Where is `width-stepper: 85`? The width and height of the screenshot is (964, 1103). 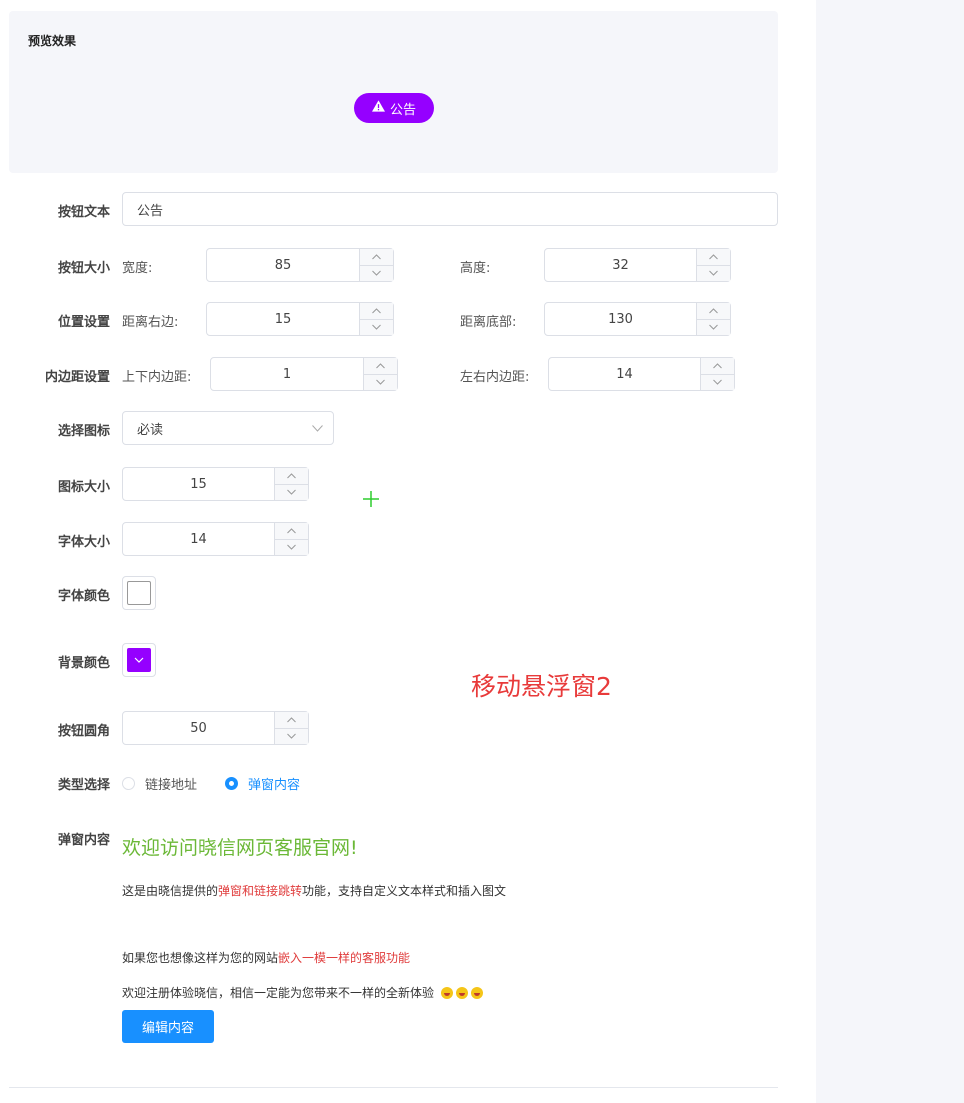
width-stepper: 85 is located at coordinates (300, 265).